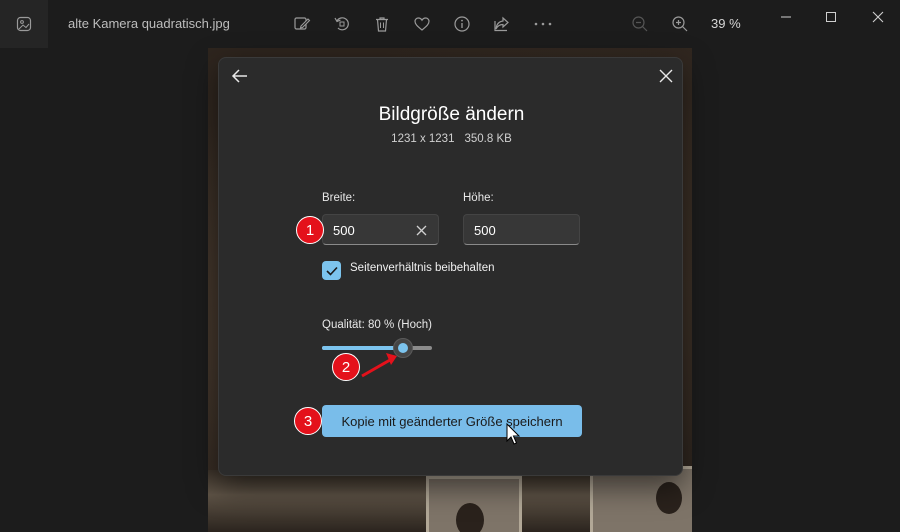  Describe the element at coordinates (421, 230) in the screenshot. I see `clear-icon` at that location.